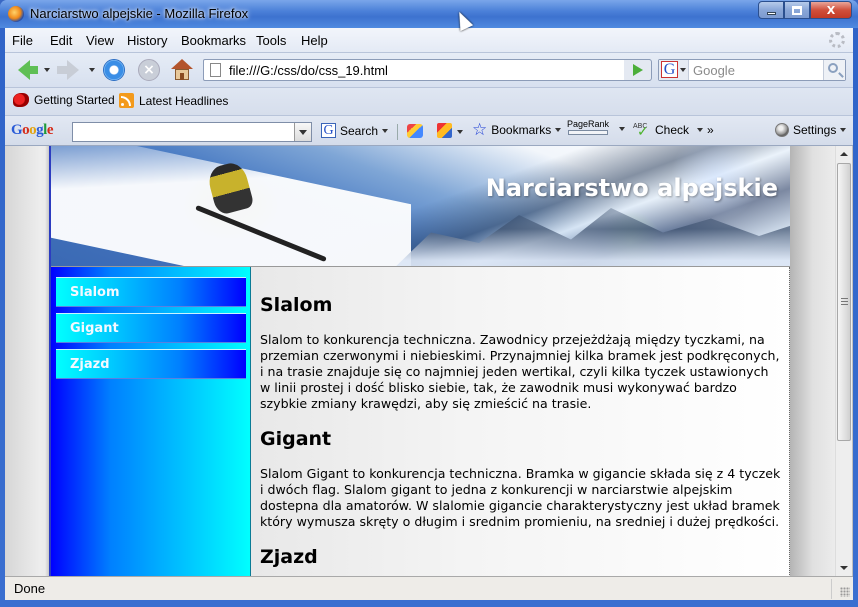  I want to click on reload-icon, so click(114, 70).